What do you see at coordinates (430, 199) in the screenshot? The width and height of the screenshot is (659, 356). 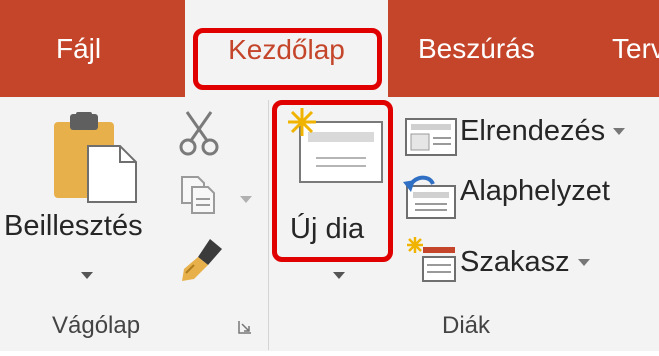 I see `reset-icon` at bounding box center [430, 199].